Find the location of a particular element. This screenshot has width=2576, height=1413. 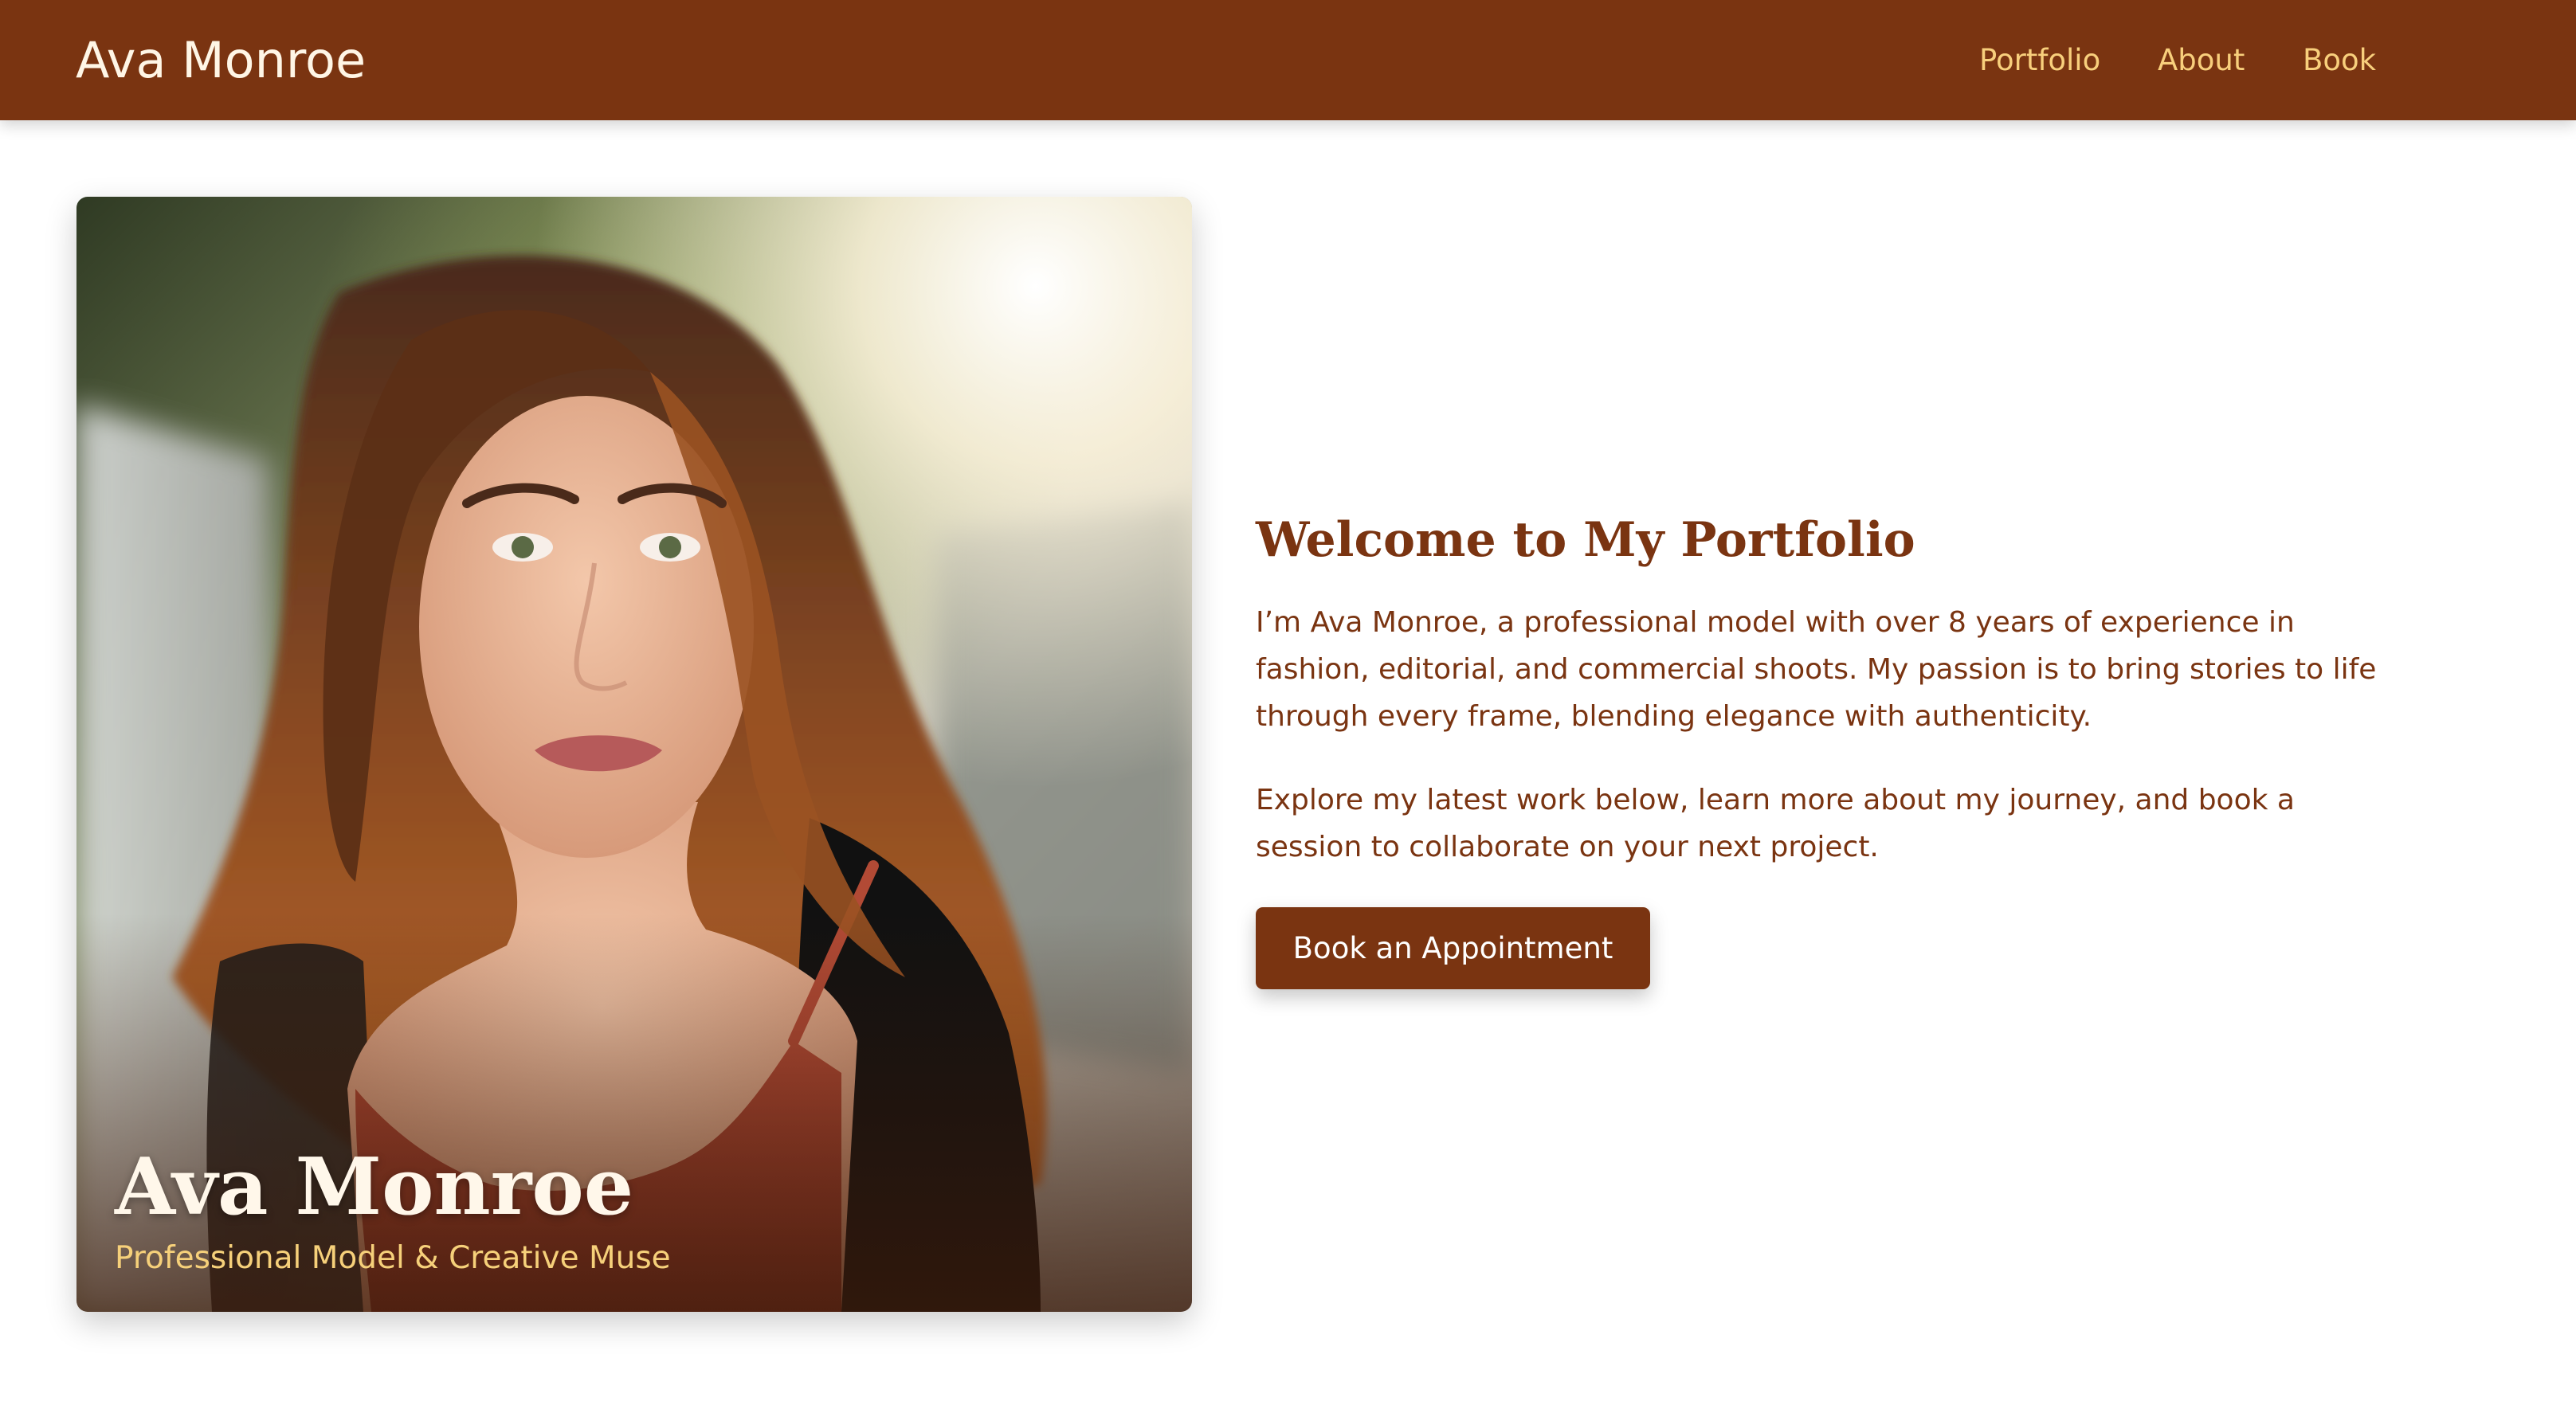

nav-link-book: Book is located at coordinates (2339, 60).